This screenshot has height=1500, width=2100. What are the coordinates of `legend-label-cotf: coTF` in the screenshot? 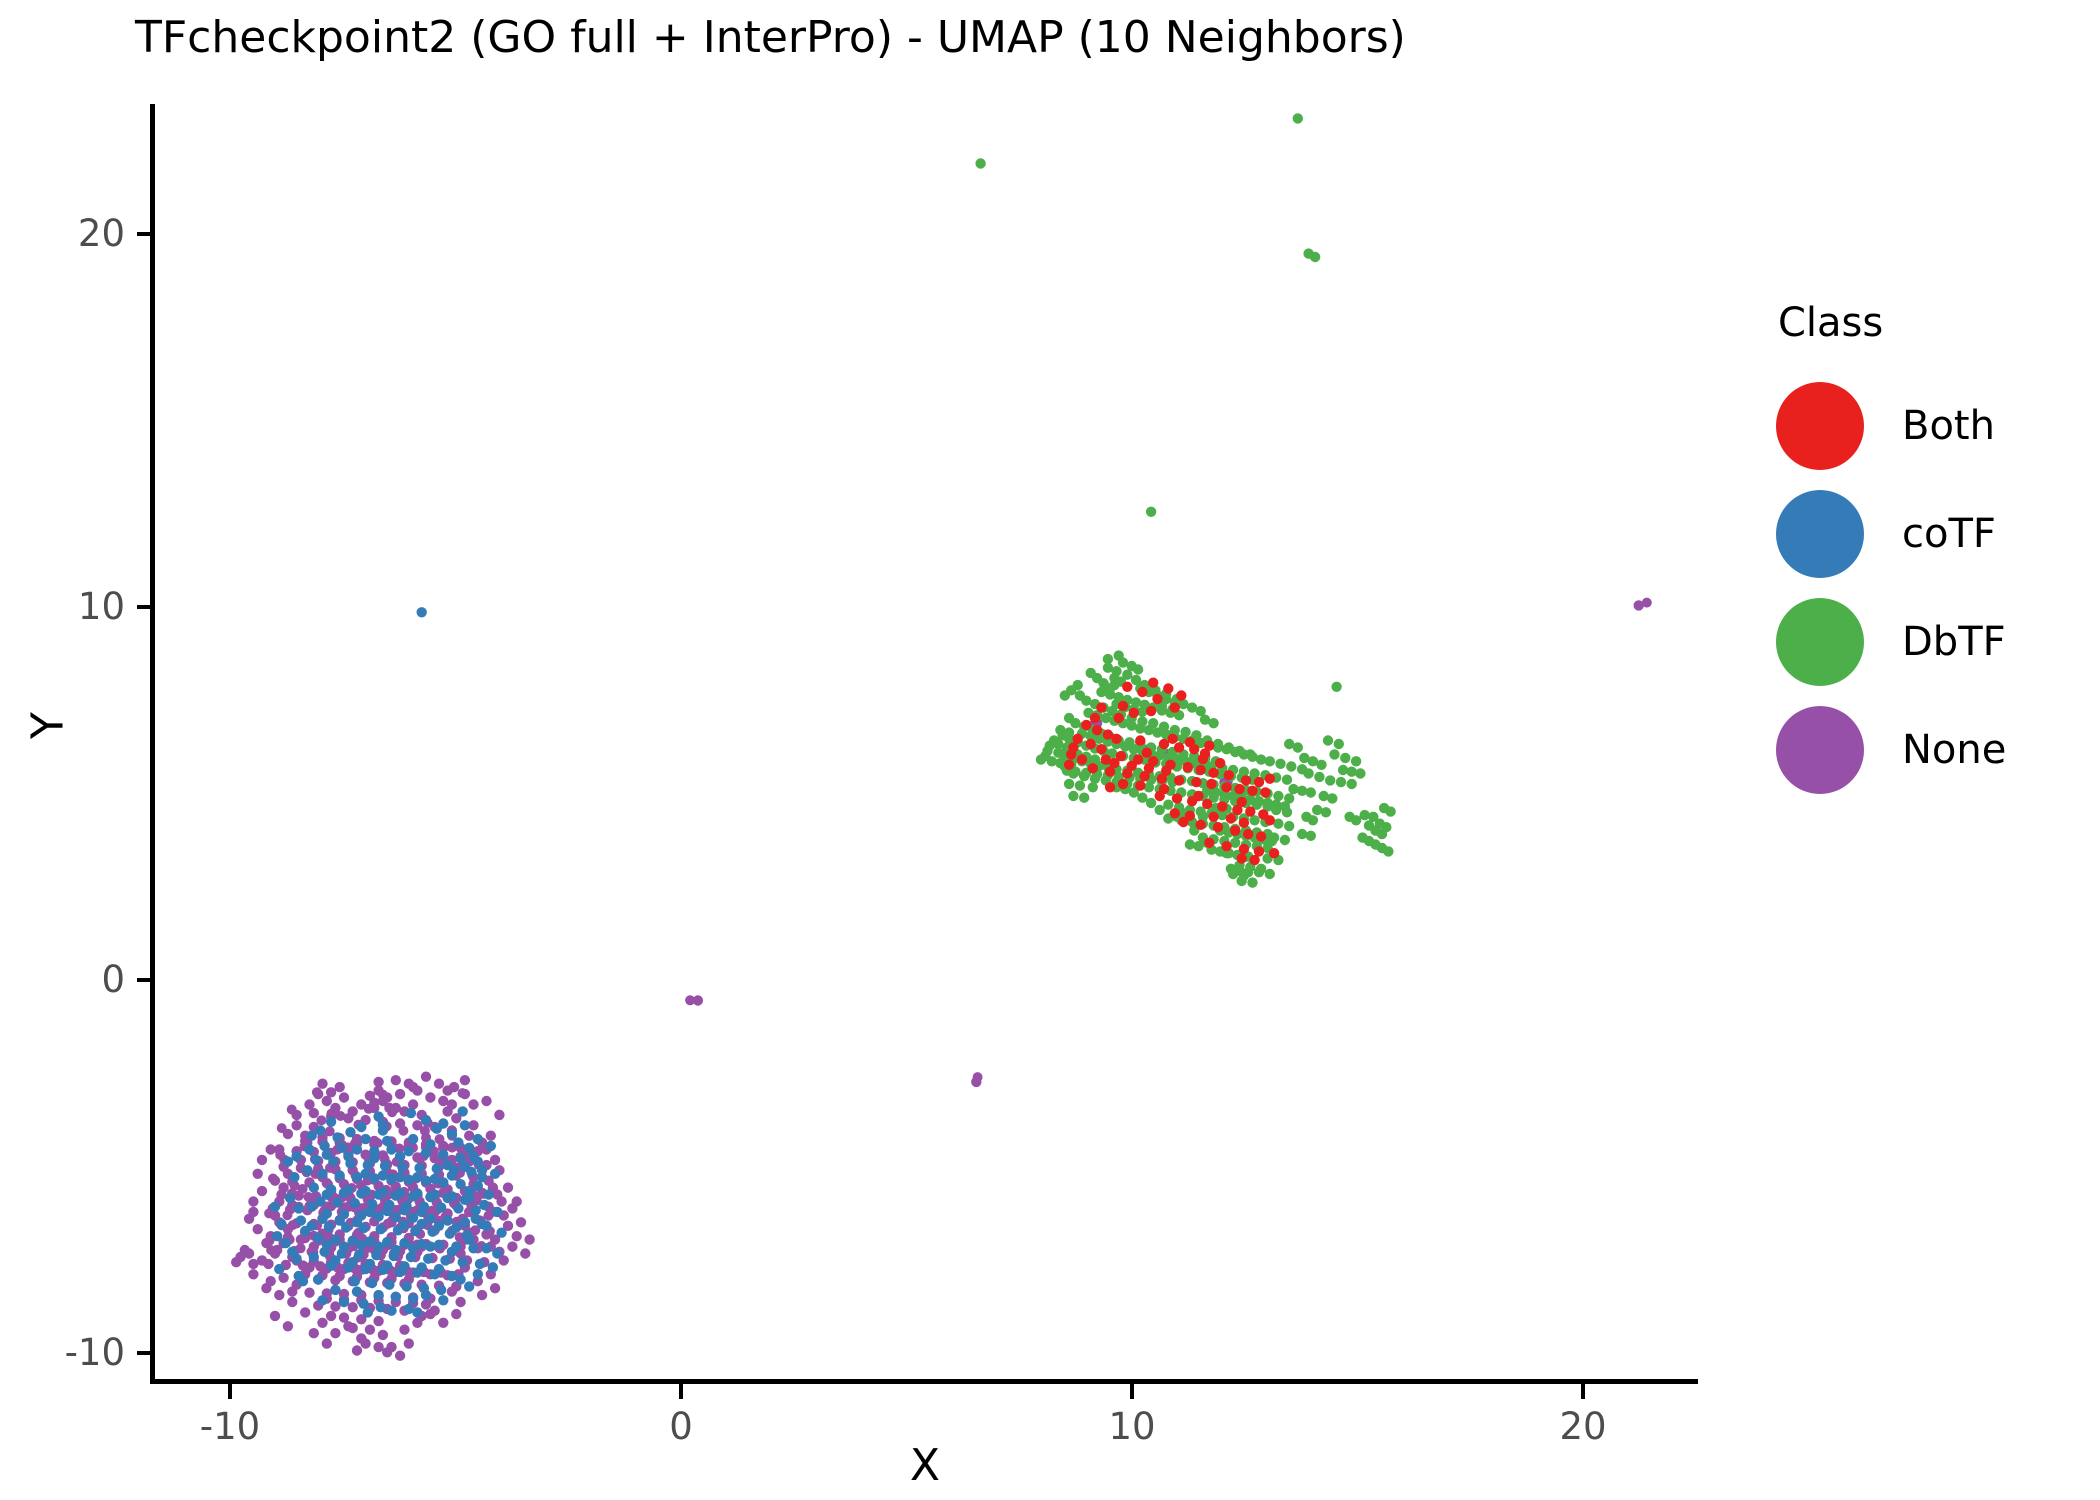 It's located at (1949, 534).